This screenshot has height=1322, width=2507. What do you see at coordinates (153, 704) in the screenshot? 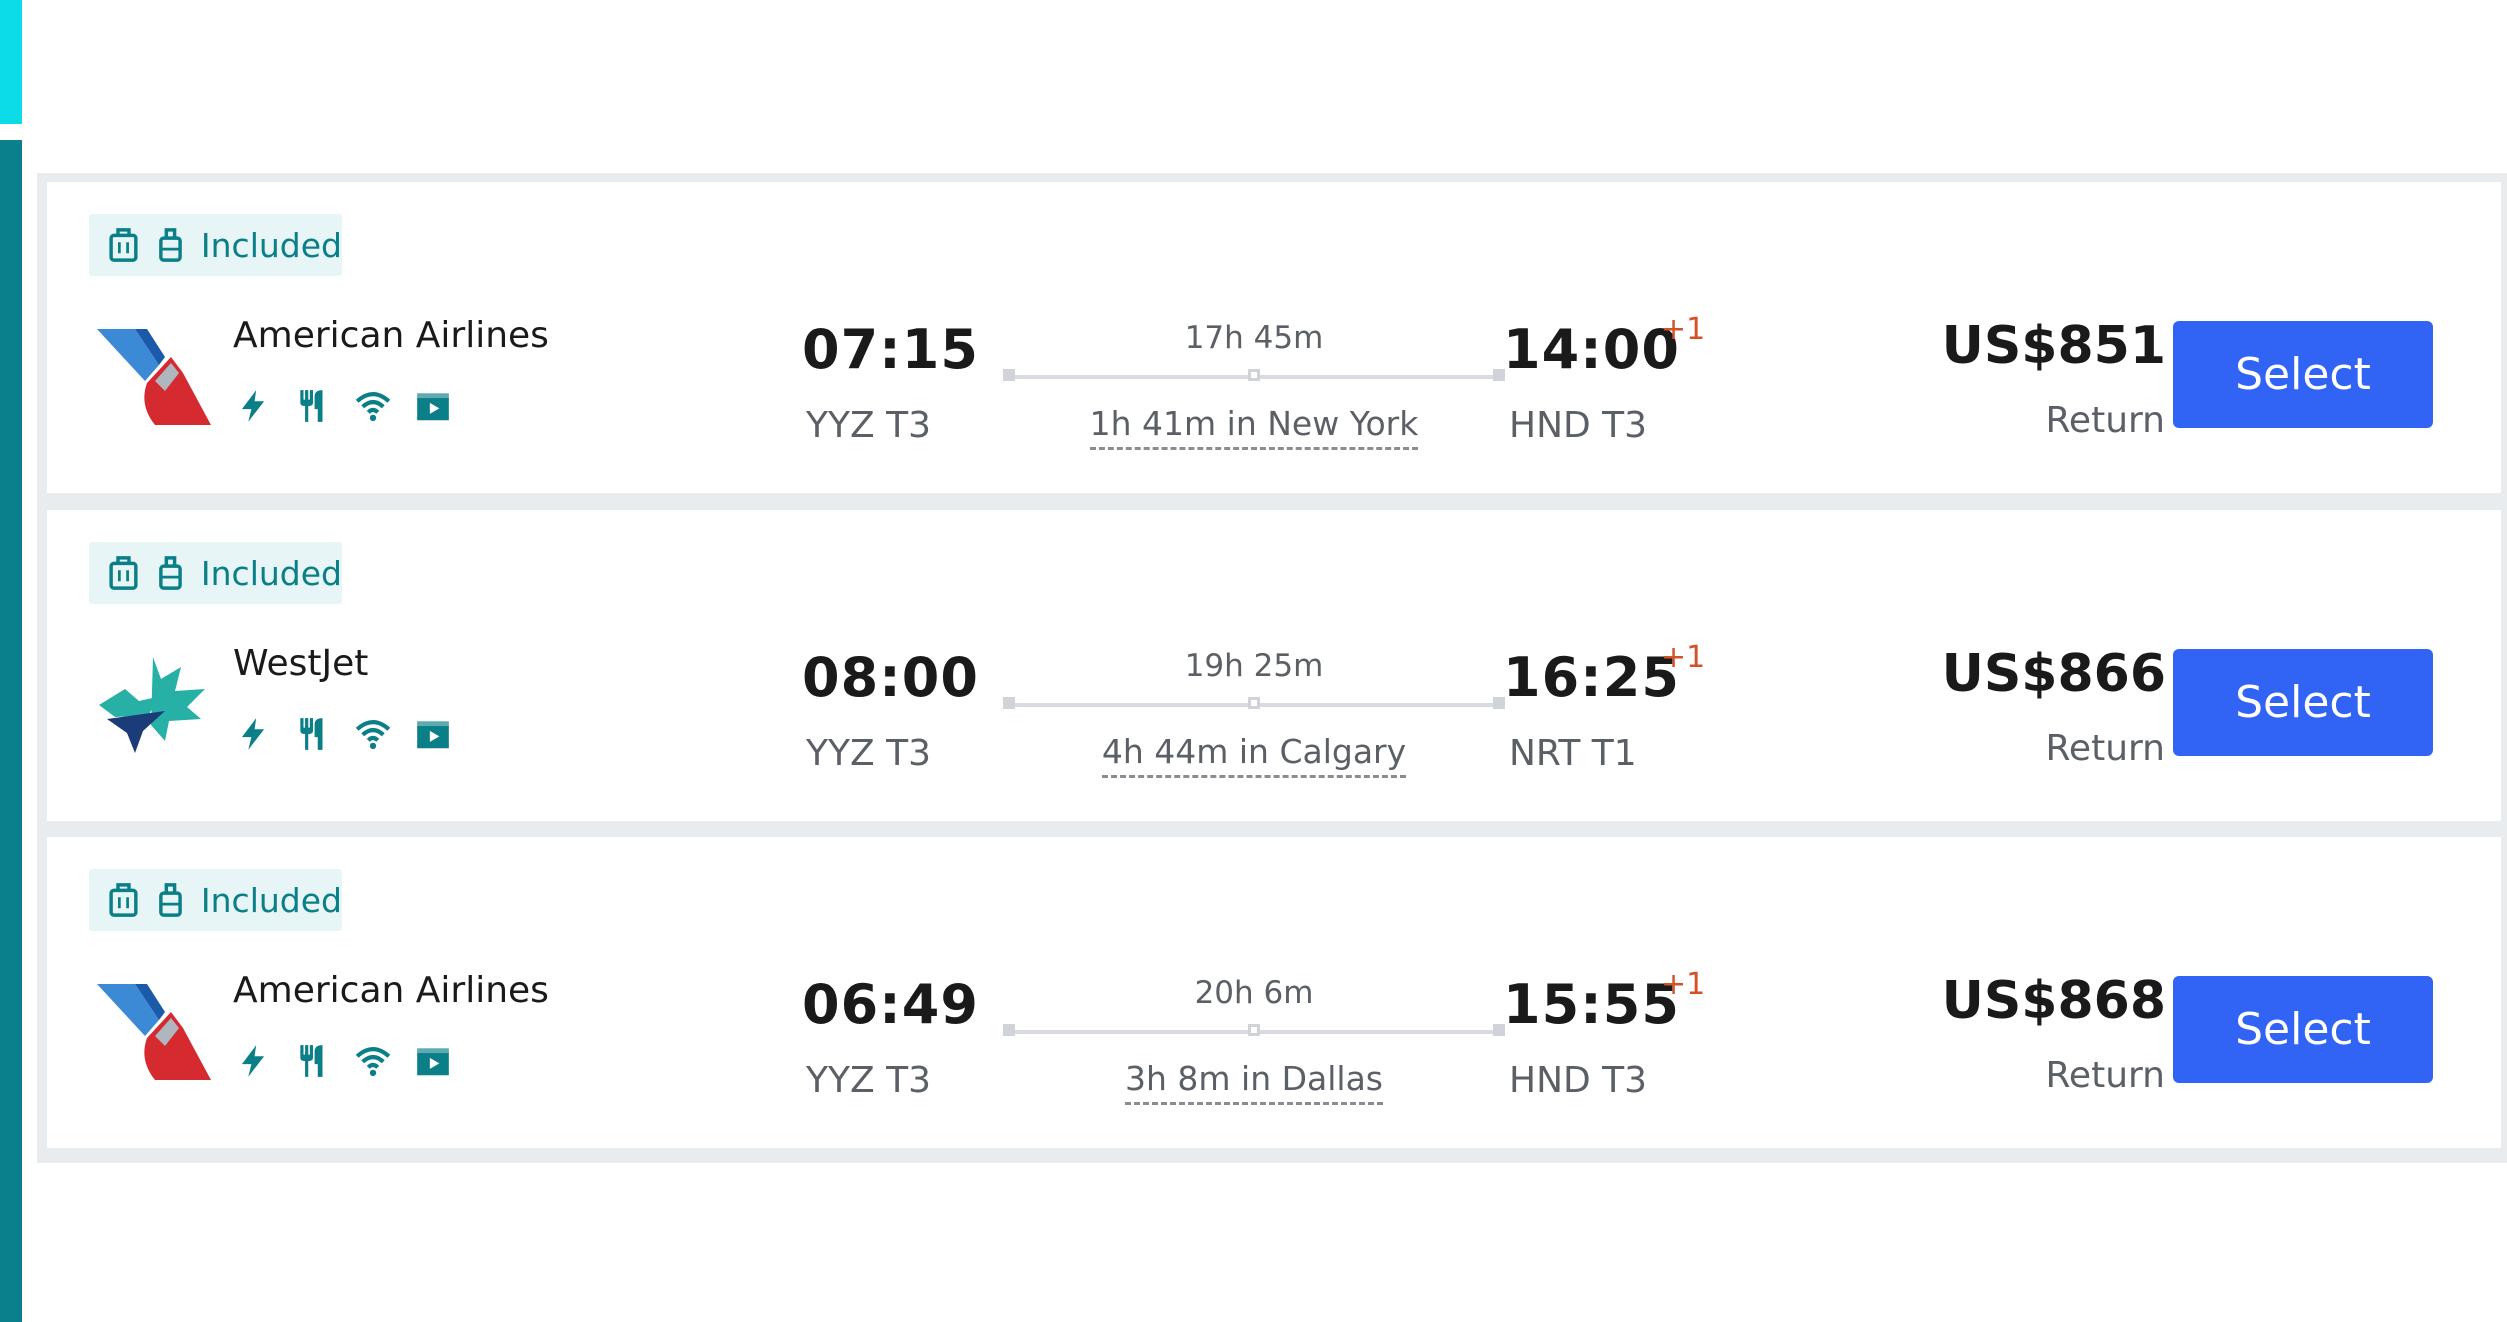
I see `westjet-logo` at bounding box center [153, 704].